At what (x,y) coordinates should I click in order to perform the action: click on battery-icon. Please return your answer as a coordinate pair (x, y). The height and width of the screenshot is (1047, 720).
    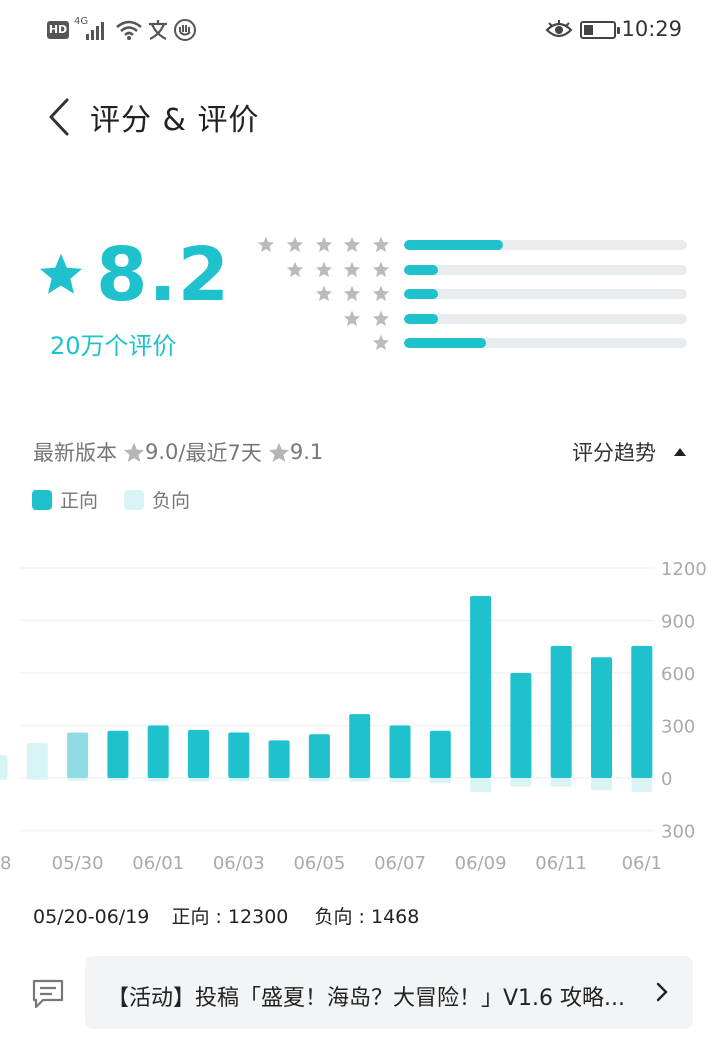
    Looking at the image, I should click on (600, 30).